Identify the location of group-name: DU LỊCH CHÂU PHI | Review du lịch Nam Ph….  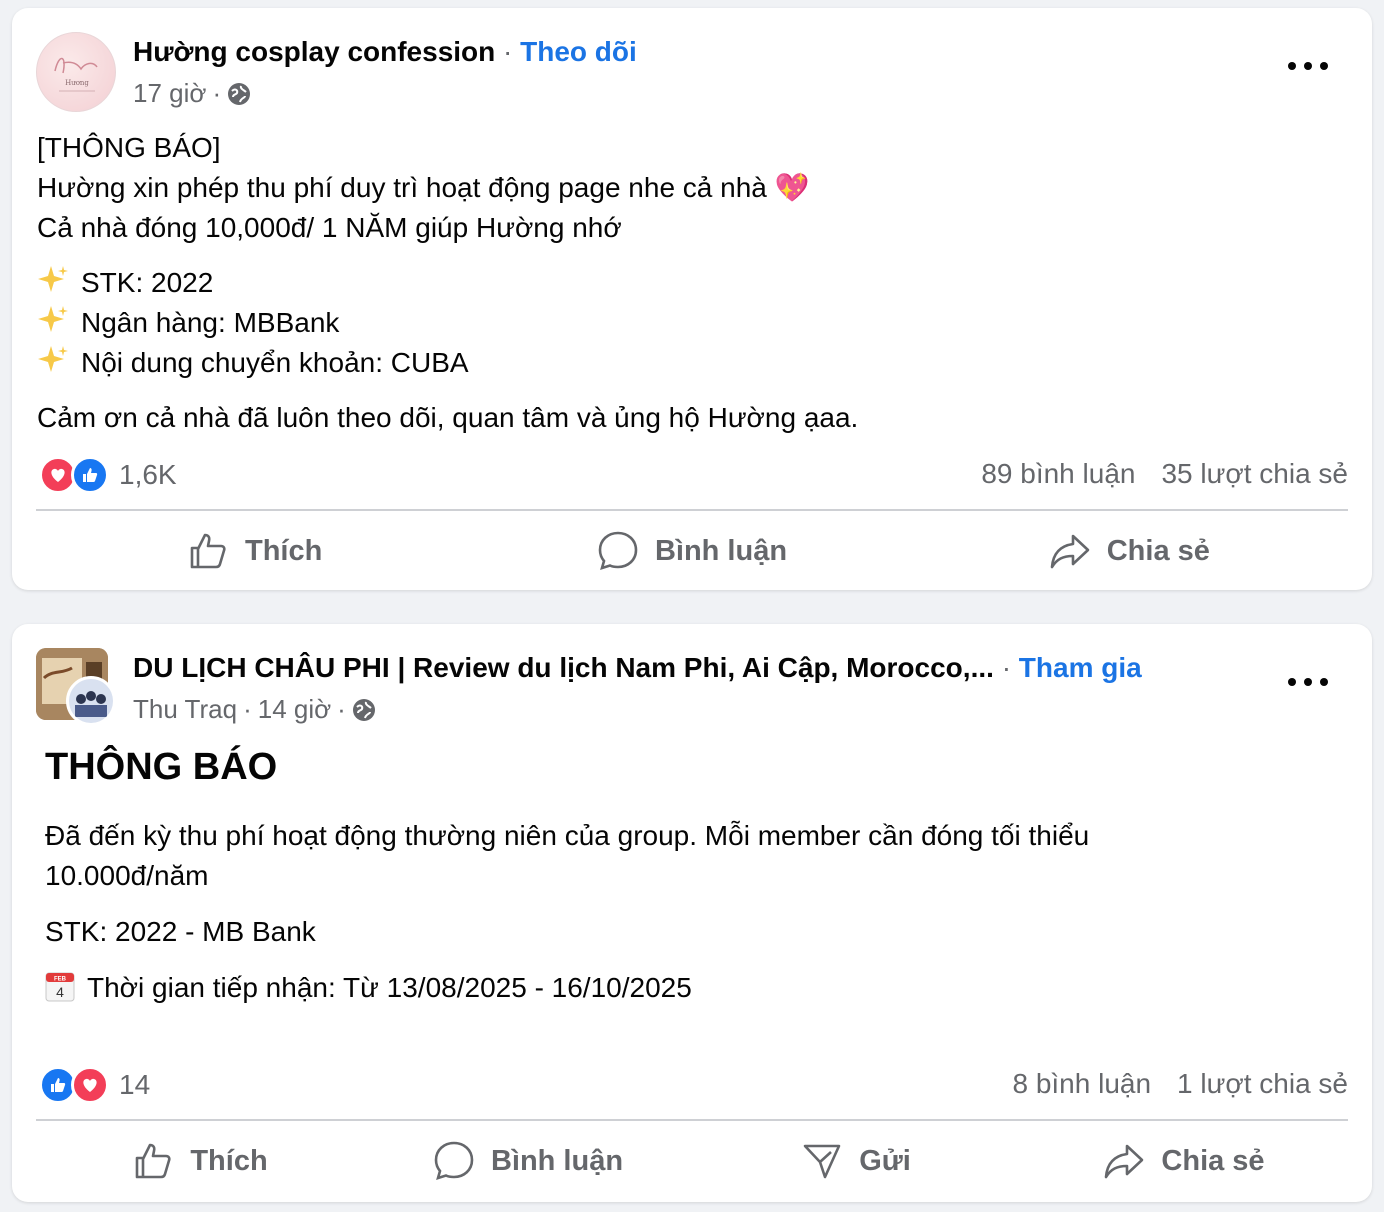
(563, 667).